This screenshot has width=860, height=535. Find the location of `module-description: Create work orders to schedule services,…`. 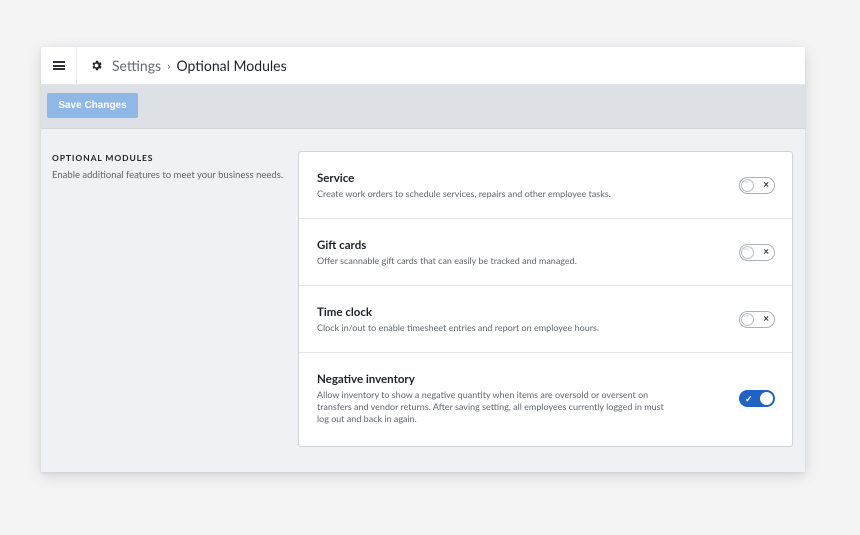

module-description: Create work orders to schedule services,… is located at coordinates (464, 193).